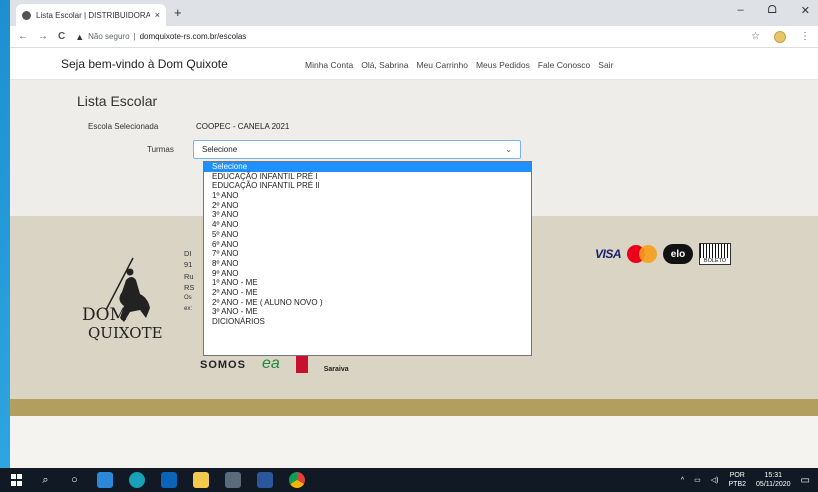  Describe the element at coordinates (367, 293) in the screenshot. I see `dropdown-option: 2º ANO - ME` at that location.